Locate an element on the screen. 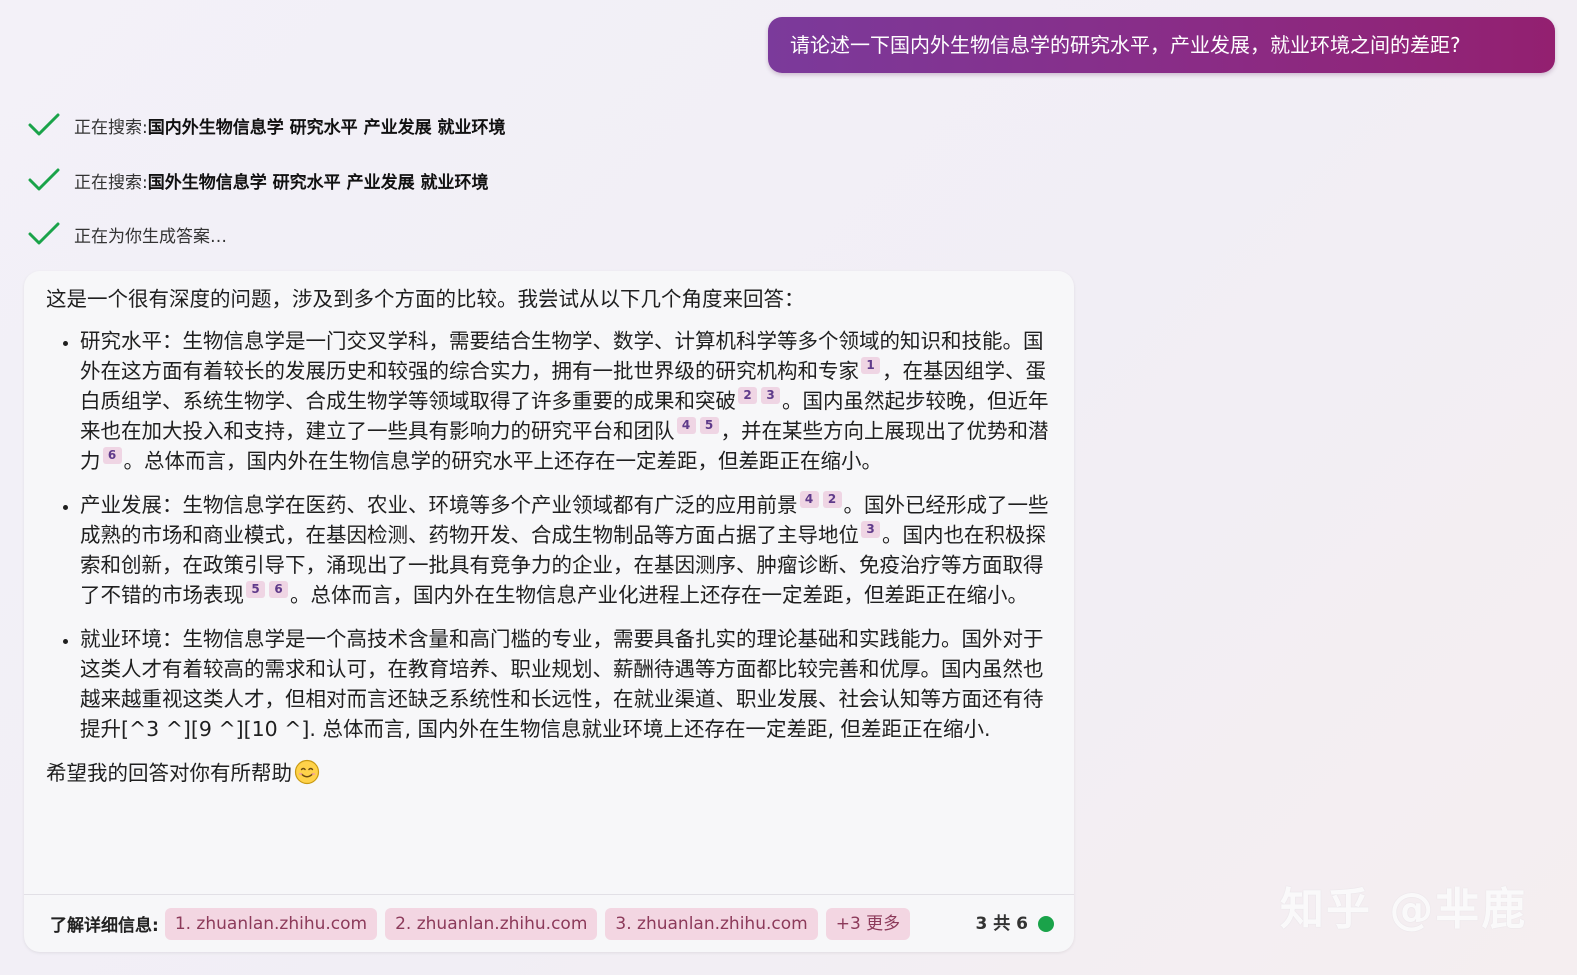  watermark: 知乎 @芈鹿 is located at coordinates (1404, 909).